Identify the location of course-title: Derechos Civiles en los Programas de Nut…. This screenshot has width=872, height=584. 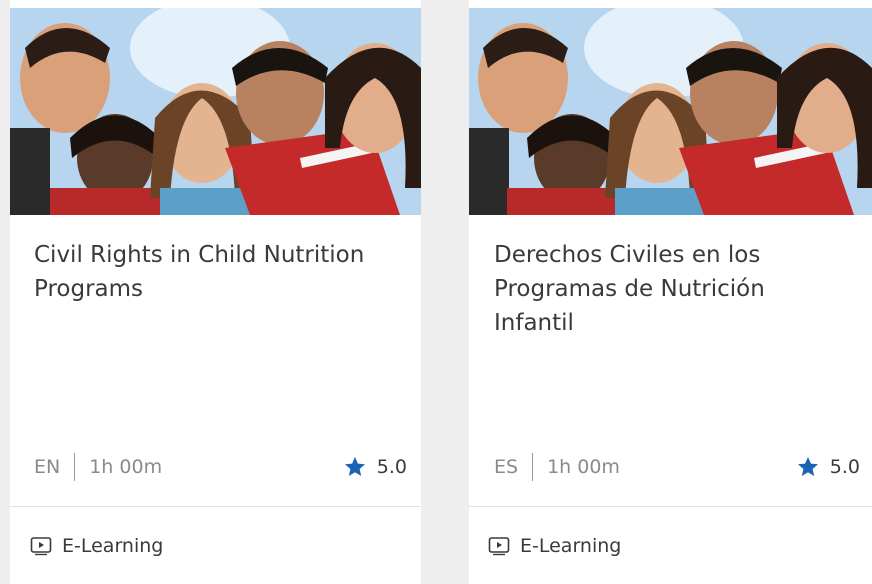
(669, 289).